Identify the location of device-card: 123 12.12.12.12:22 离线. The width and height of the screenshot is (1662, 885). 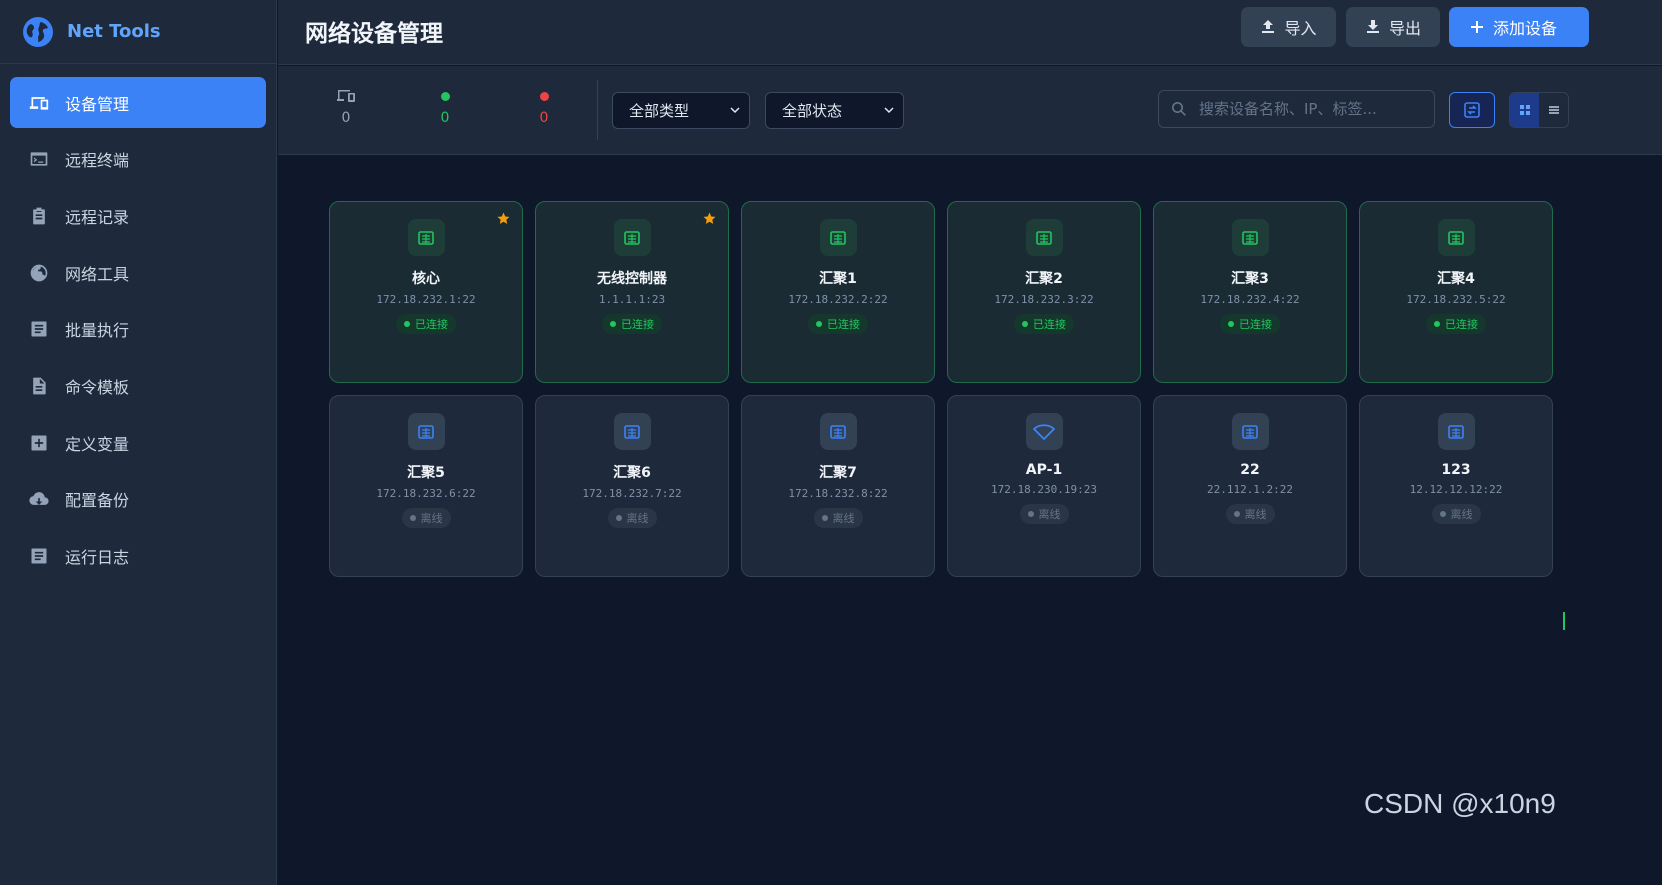
(1456, 486).